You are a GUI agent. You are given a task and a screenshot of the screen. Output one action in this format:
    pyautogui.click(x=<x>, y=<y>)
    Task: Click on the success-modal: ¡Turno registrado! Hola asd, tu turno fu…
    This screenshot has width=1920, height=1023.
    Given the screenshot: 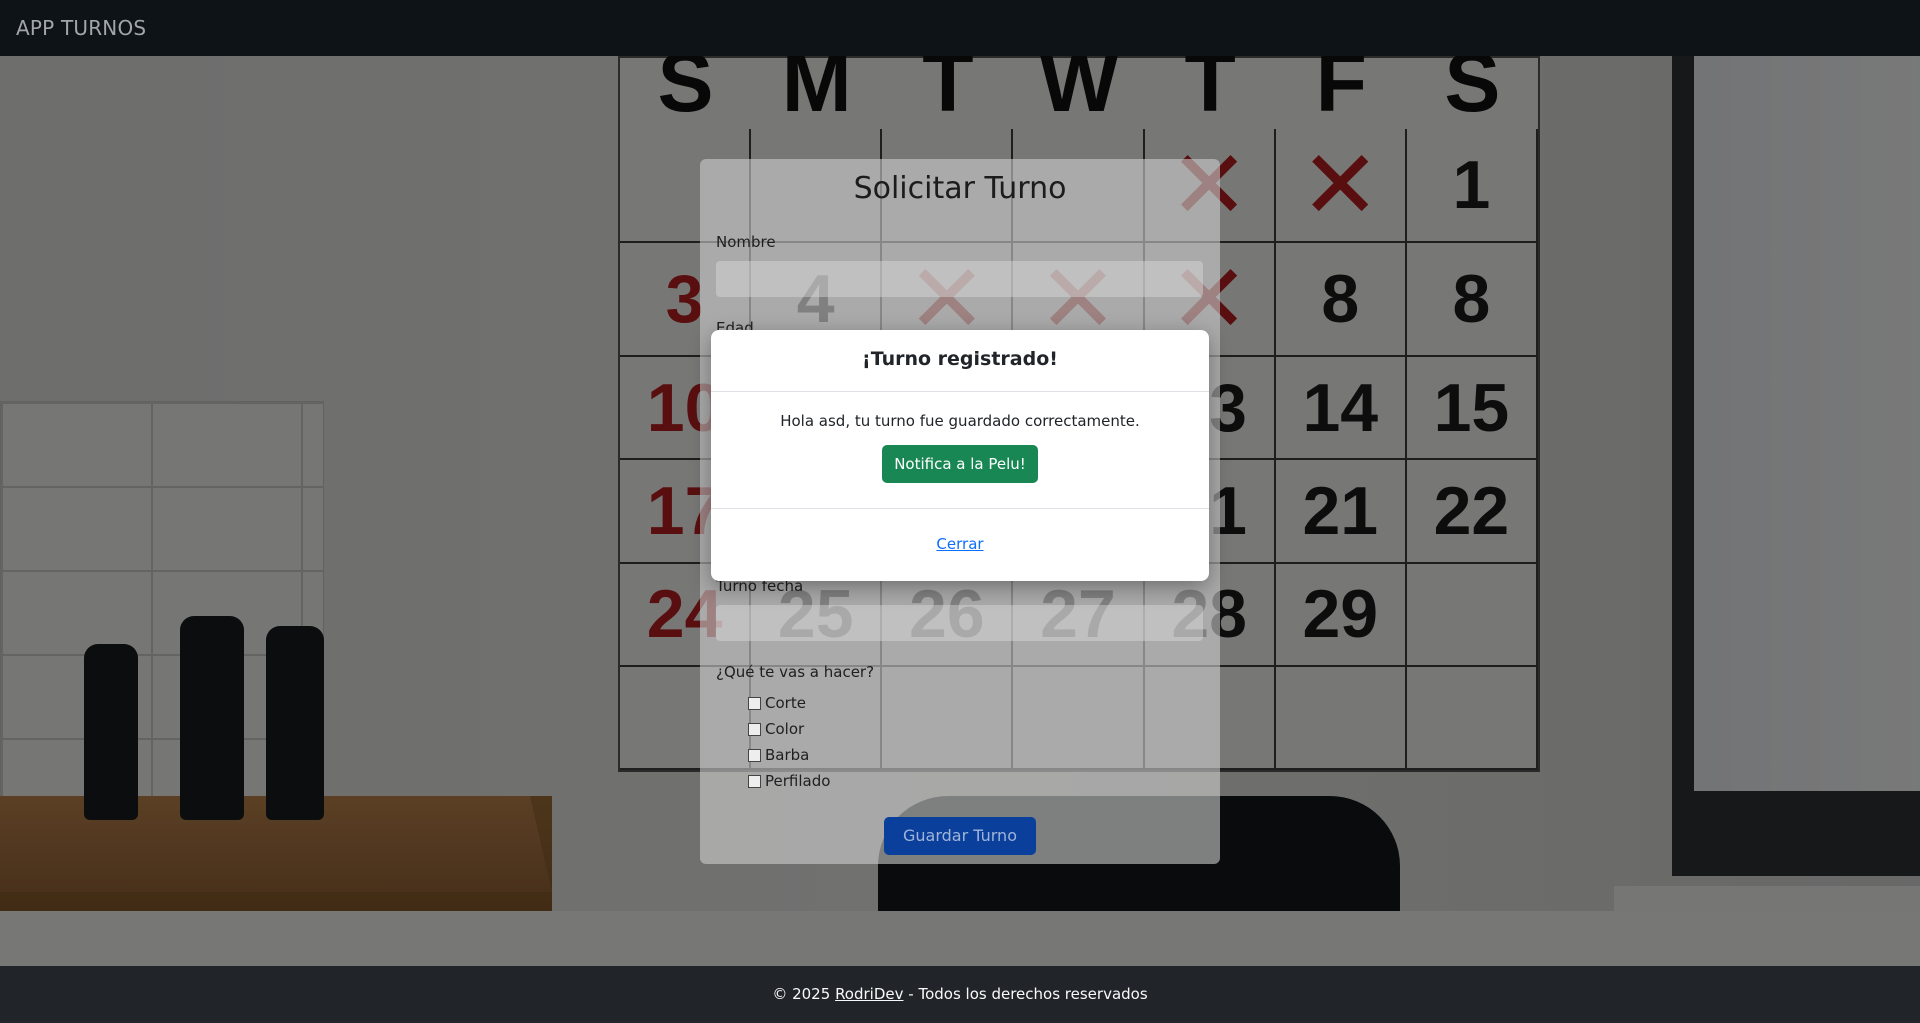 What is the action you would take?
    pyautogui.click(x=960, y=455)
    